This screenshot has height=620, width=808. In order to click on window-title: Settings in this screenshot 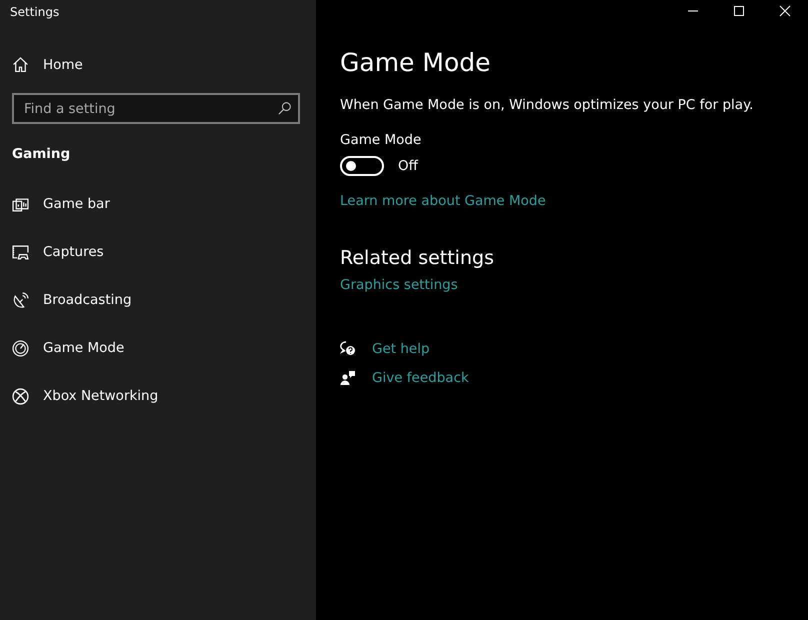, I will do `click(34, 12)`.